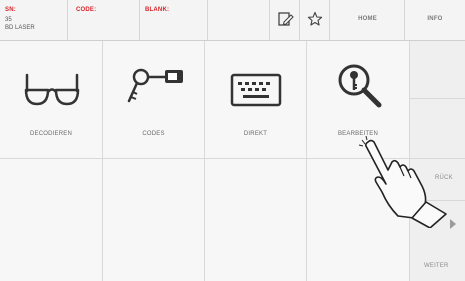  I want to click on blank-cell: BLANK:, so click(174, 20).